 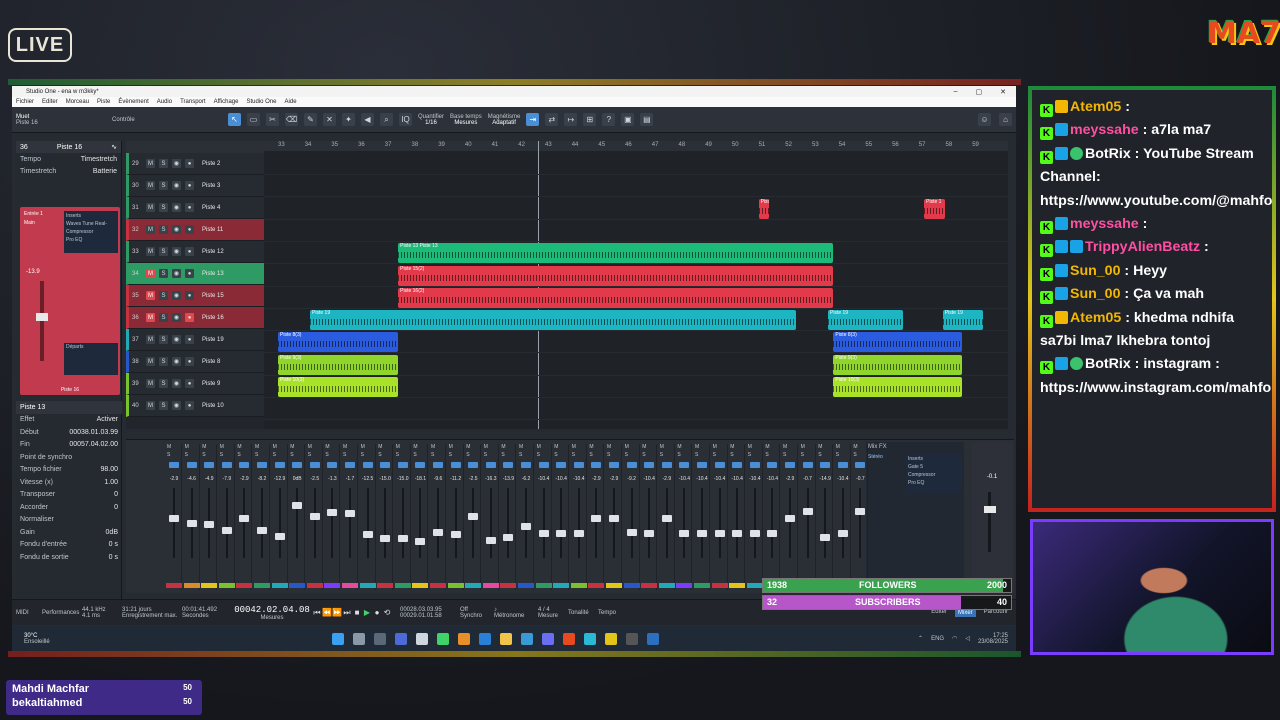 What do you see at coordinates (636, 186) in the screenshot?
I see `track-lane` at bounding box center [636, 186].